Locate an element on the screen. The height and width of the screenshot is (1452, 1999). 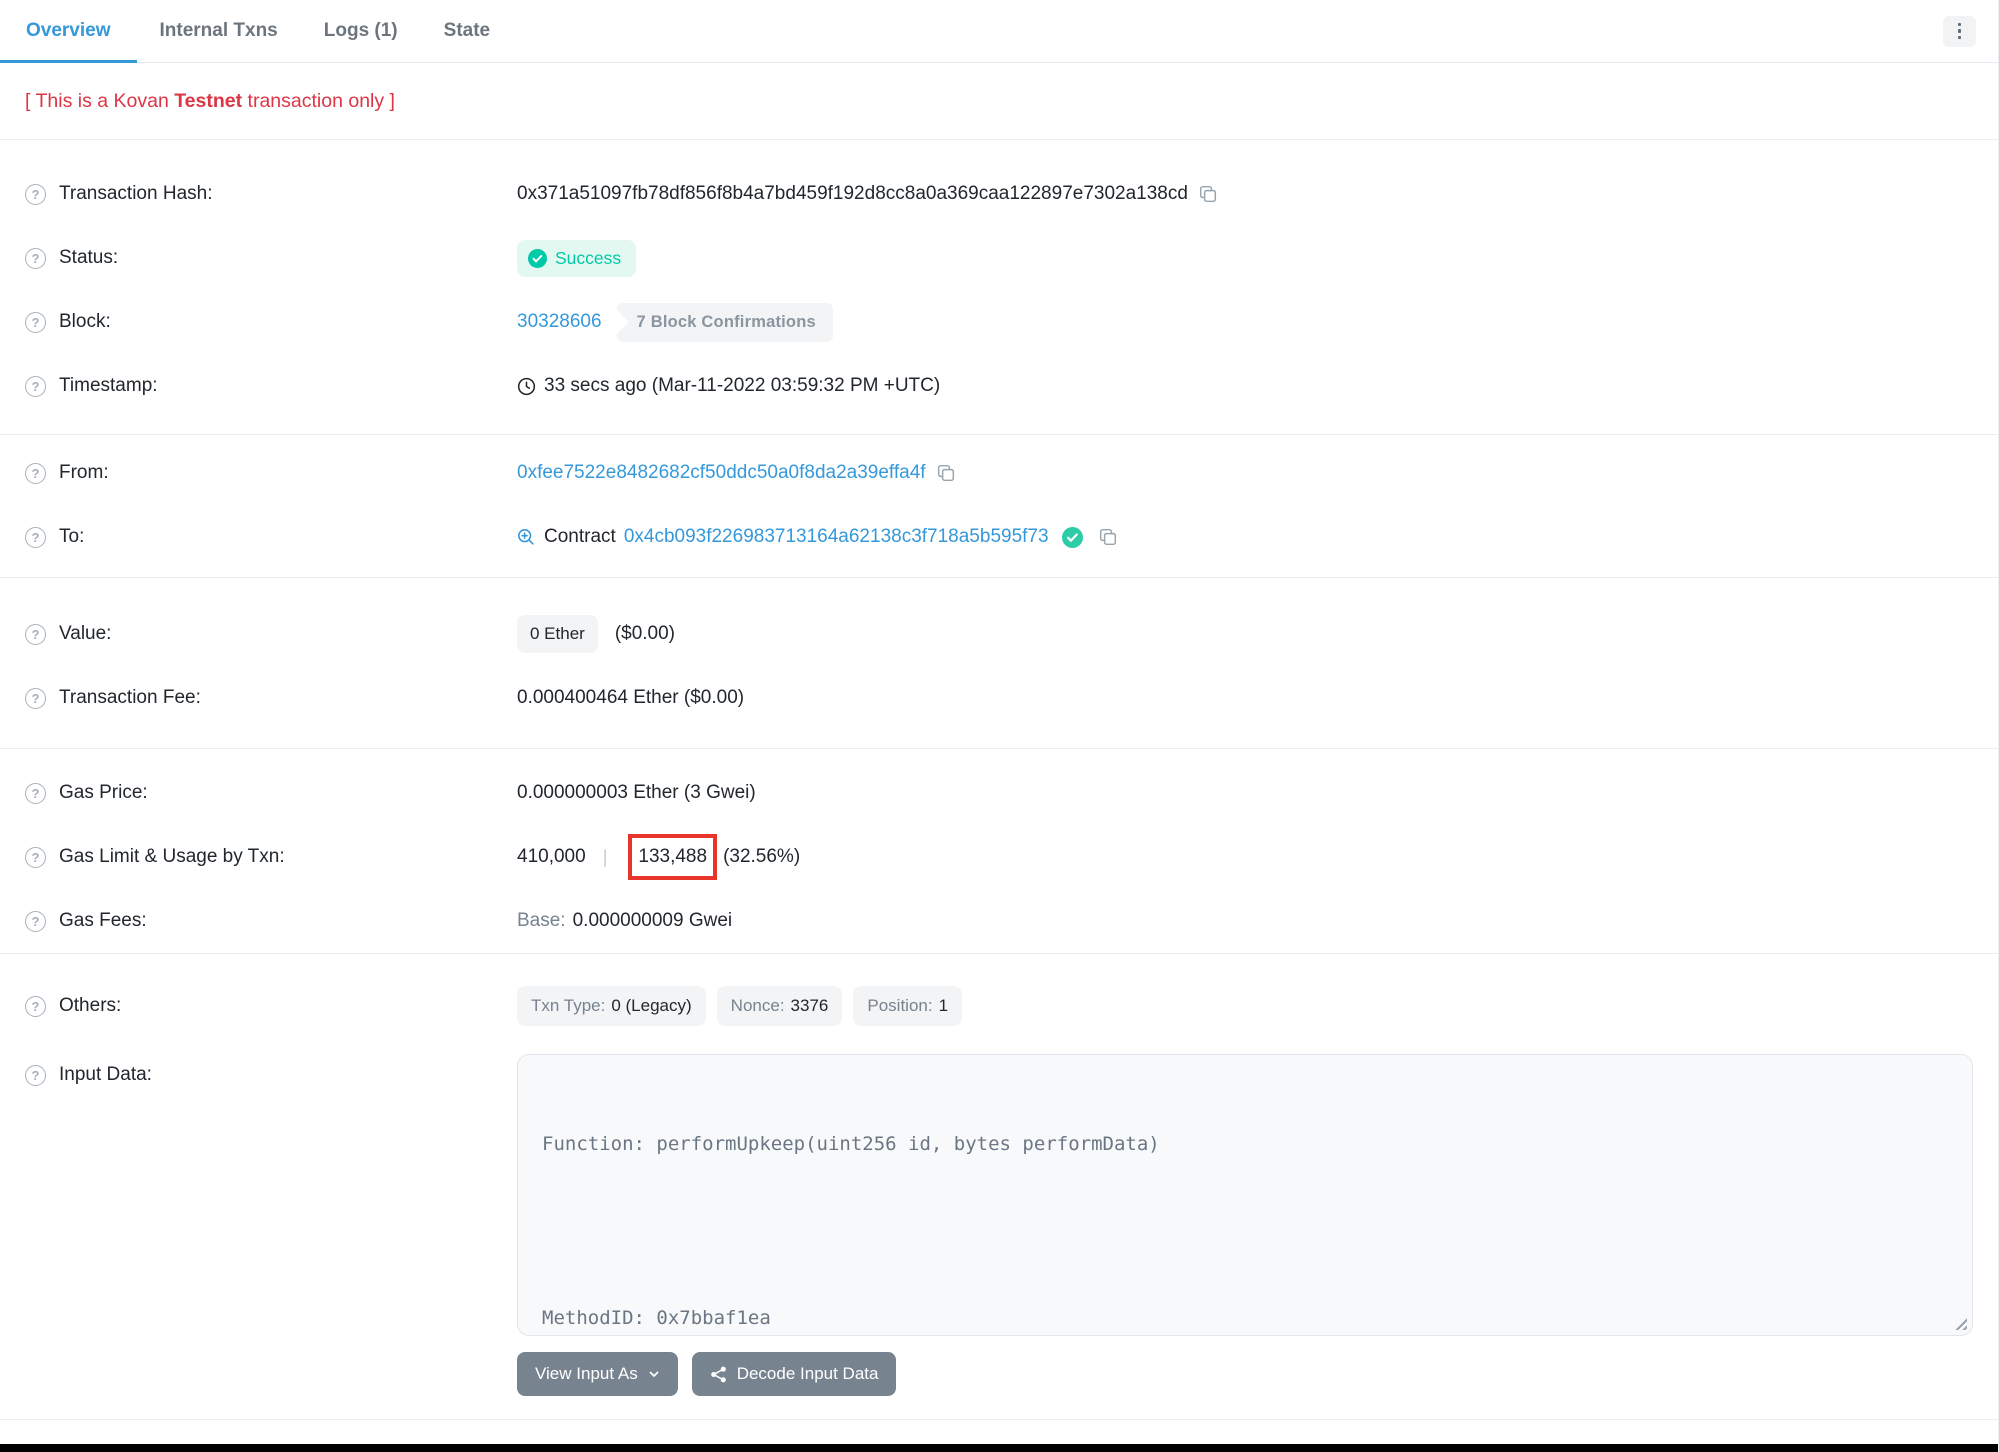
row-input-buttons: View Input As Decode Input Data is located at coordinates (999, 1374).